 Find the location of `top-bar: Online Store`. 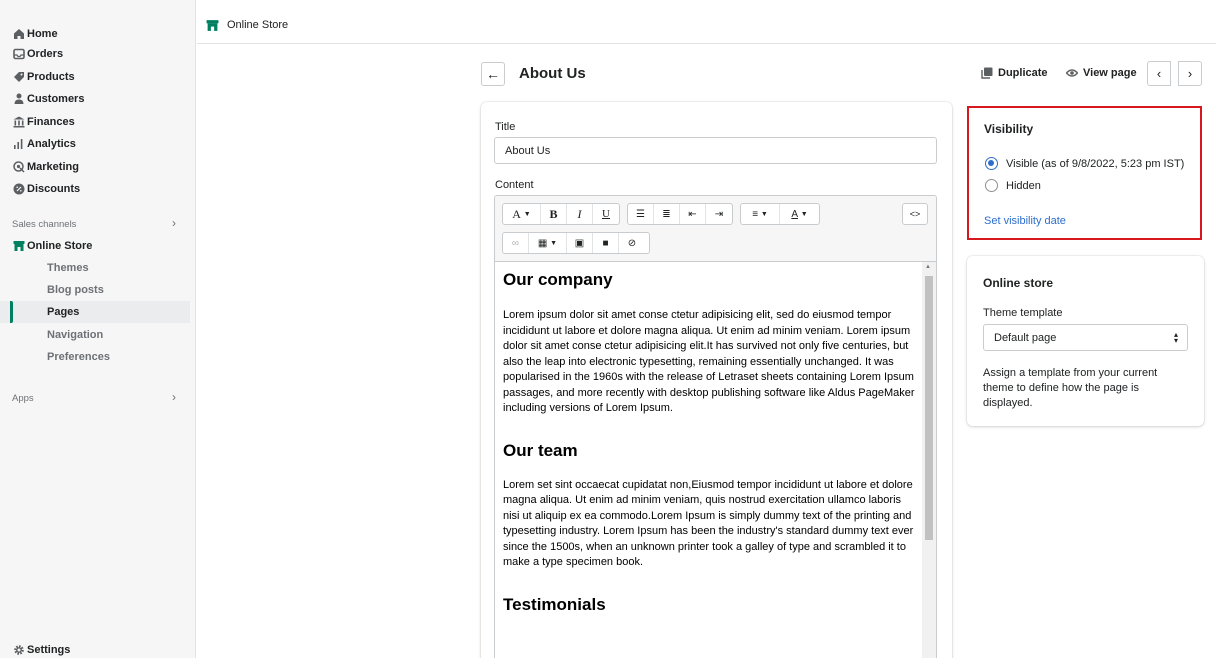

top-bar: Online Store is located at coordinates (706, 22).